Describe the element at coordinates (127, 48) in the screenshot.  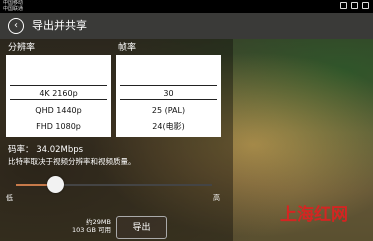
I see `framerate-label: 帧率` at that location.